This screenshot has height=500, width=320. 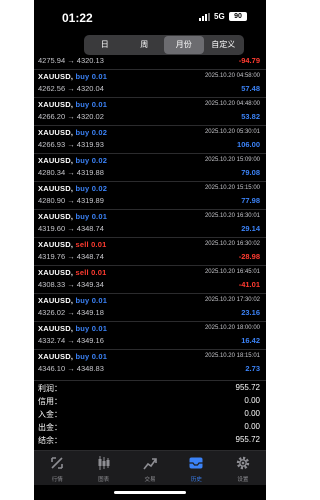 I want to click on quotes-icon, so click(x=57, y=463).